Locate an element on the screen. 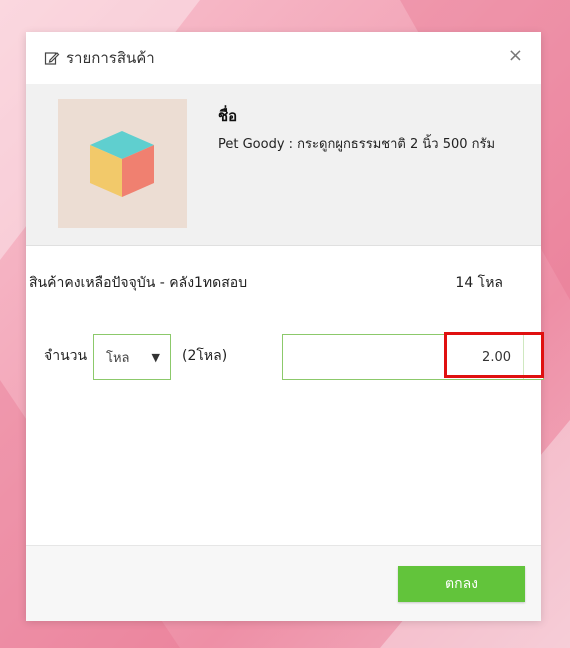 The height and width of the screenshot is (648, 570). ok-button: ตกลง is located at coordinates (461, 584).